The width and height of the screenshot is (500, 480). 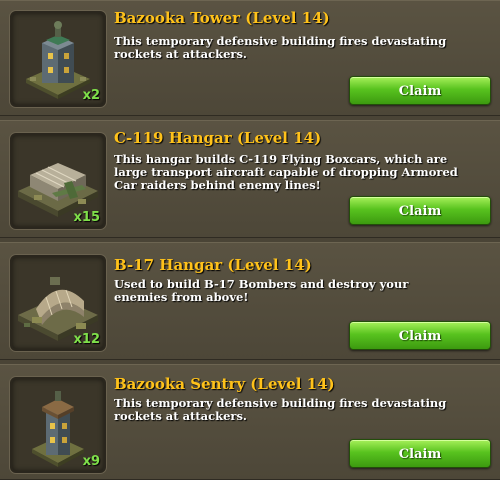 I want to click on reward-count: x2, so click(x=91, y=95).